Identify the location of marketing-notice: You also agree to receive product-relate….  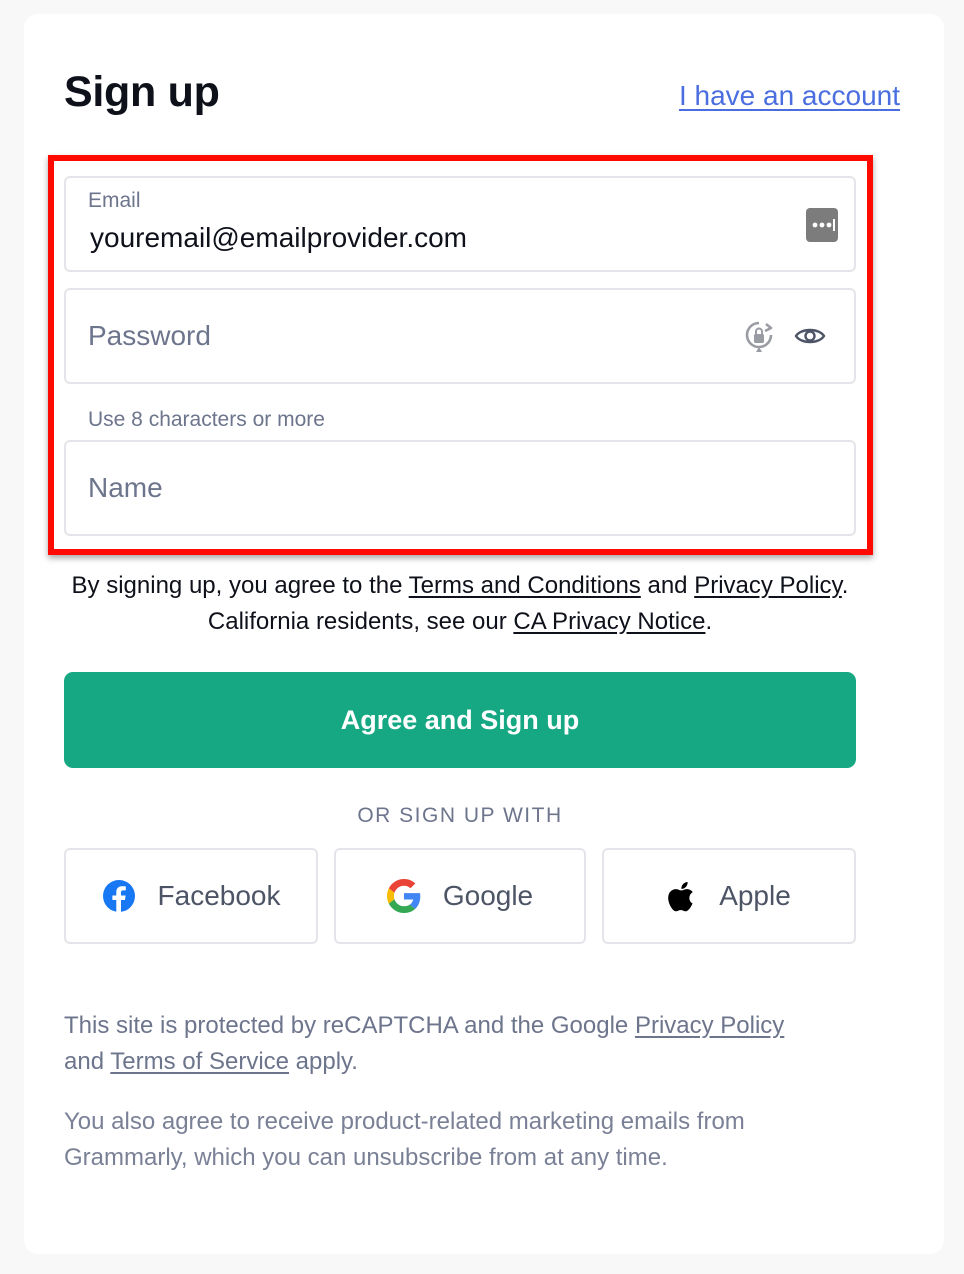
(404, 1139).